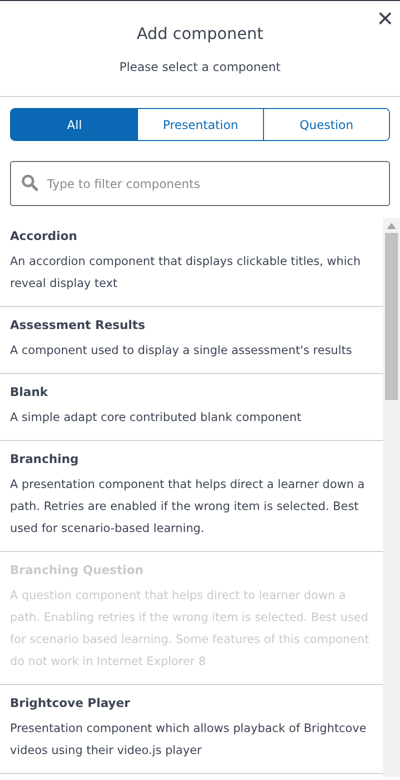  What do you see at coordinates (385, 19) in the screenshot?
I see `close-button: ✕` at bounding box center [385, 19].